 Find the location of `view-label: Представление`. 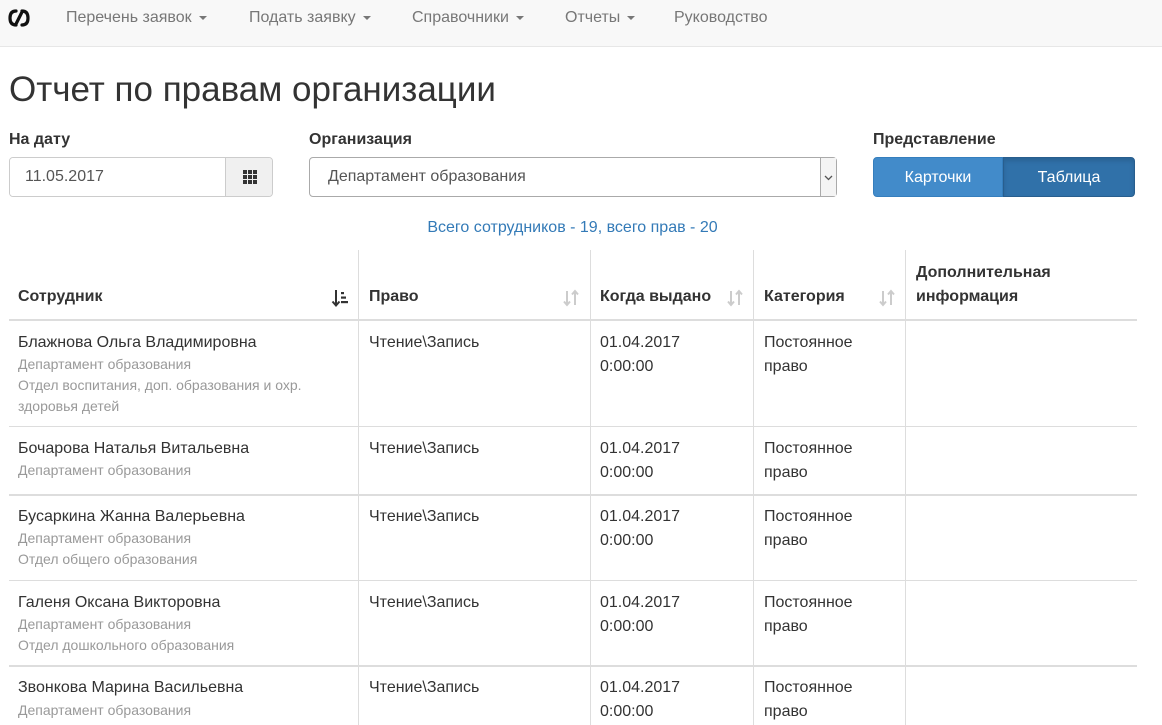

view-label: Представление is located at coordinates (934, 139).